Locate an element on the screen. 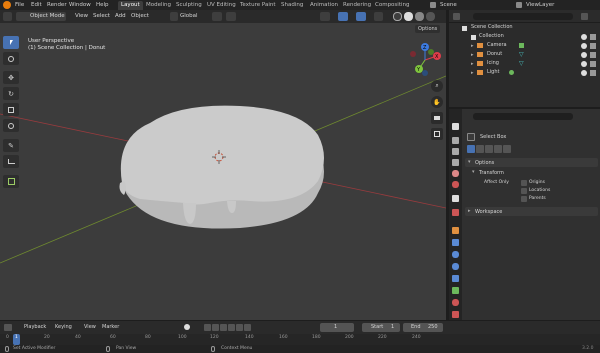 Image resolution: width=600 pixels, height=353 pixels. origins-checkbox is located at coordinates (524, 183).